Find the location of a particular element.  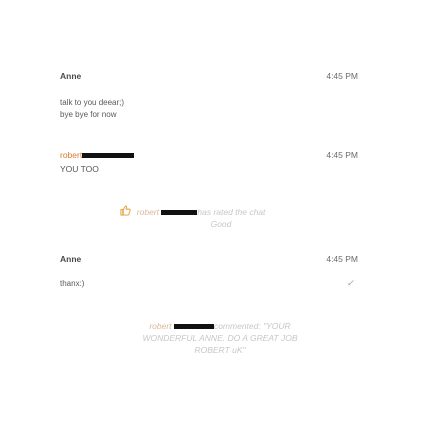

rating-event: robert has rated the chat is located at coordinates (220, 211).